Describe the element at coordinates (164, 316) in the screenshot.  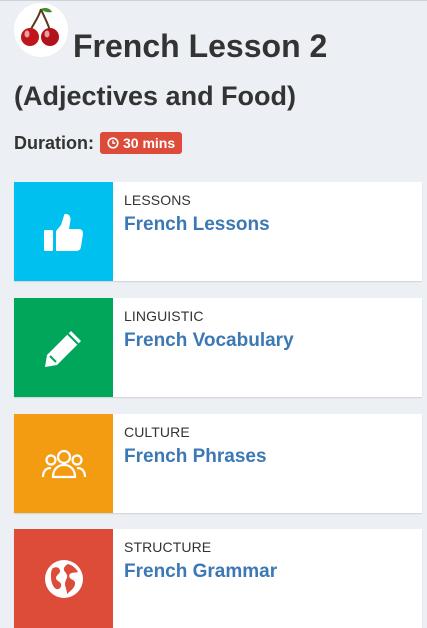
I see `card-category: LINGUISTIC` at that location.